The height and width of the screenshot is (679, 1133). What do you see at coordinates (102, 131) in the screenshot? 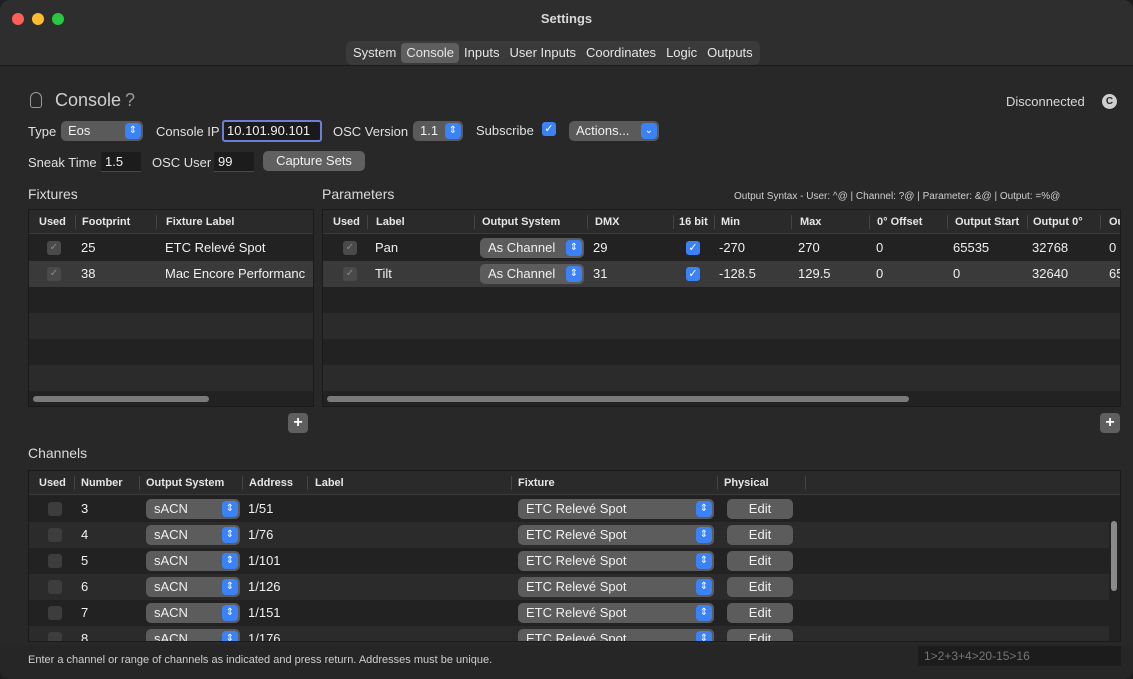
I see `type-select: Eos ⇕` at bounding box center [102, 131].